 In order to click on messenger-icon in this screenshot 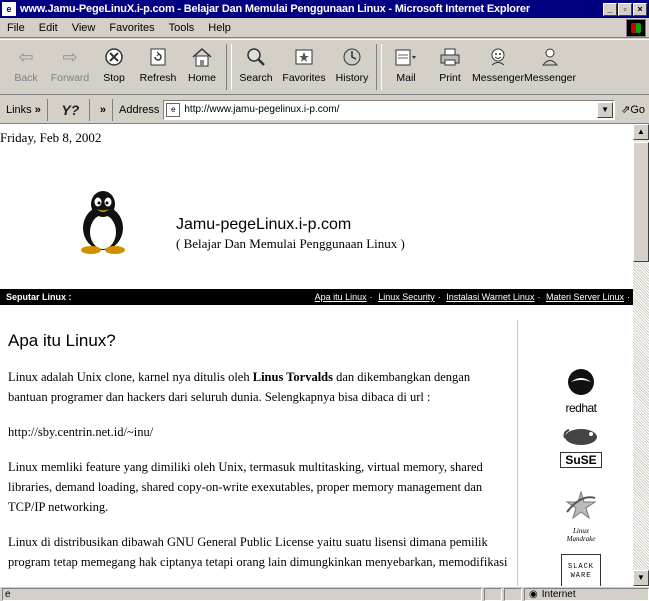, I will do `click(498, 57)`.